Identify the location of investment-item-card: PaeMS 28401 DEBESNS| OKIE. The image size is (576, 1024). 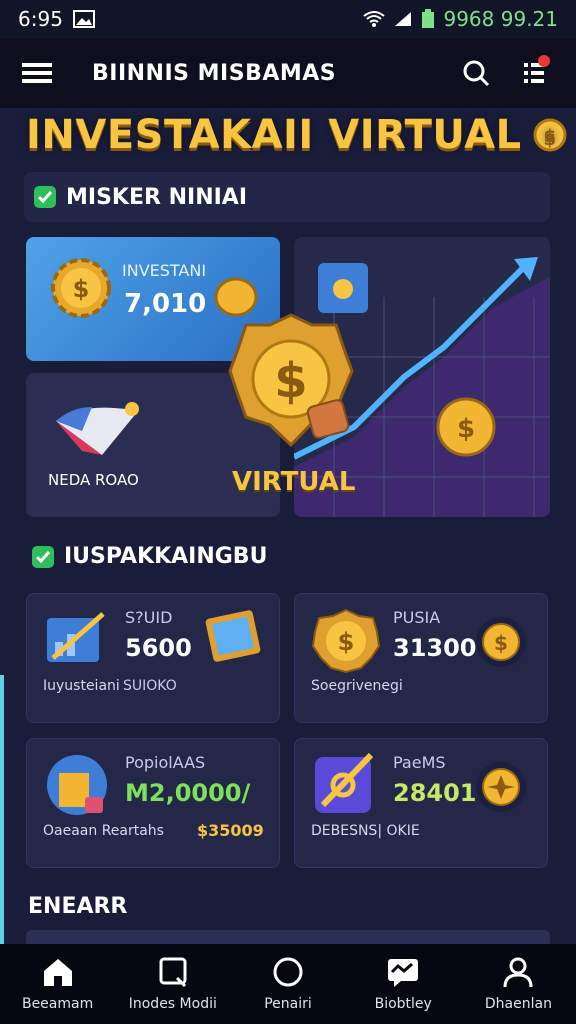
(421, 803).